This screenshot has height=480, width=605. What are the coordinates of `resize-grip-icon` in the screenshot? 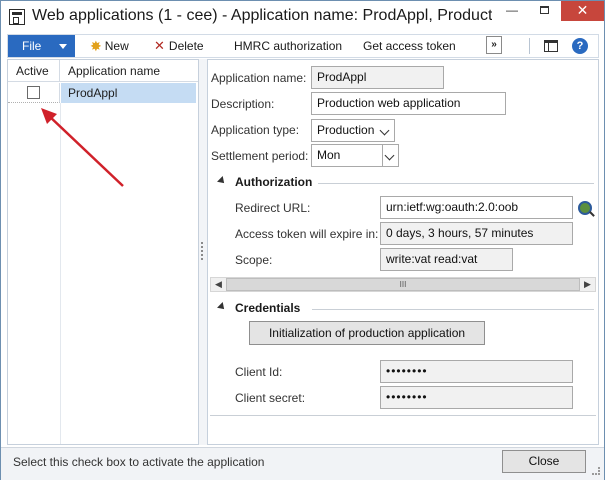 It's located at (596, 471).